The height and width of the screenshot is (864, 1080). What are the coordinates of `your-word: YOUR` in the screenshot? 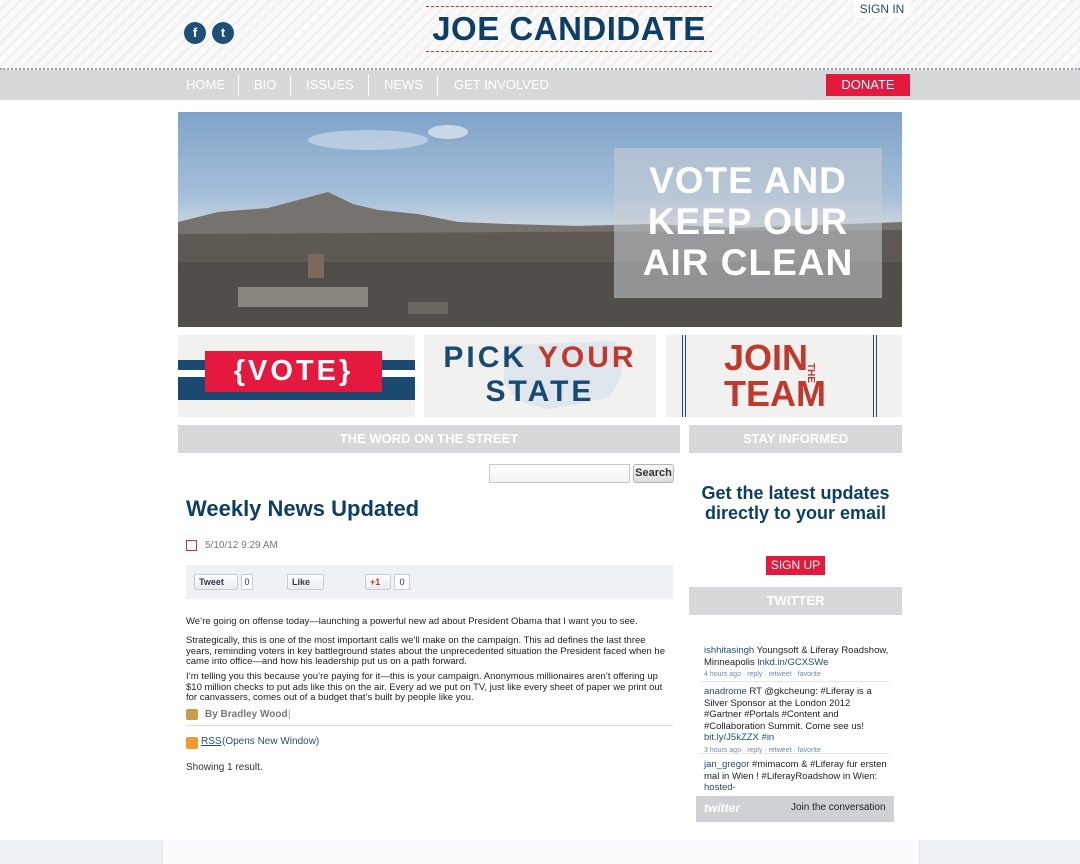 It's located at (587, 357).